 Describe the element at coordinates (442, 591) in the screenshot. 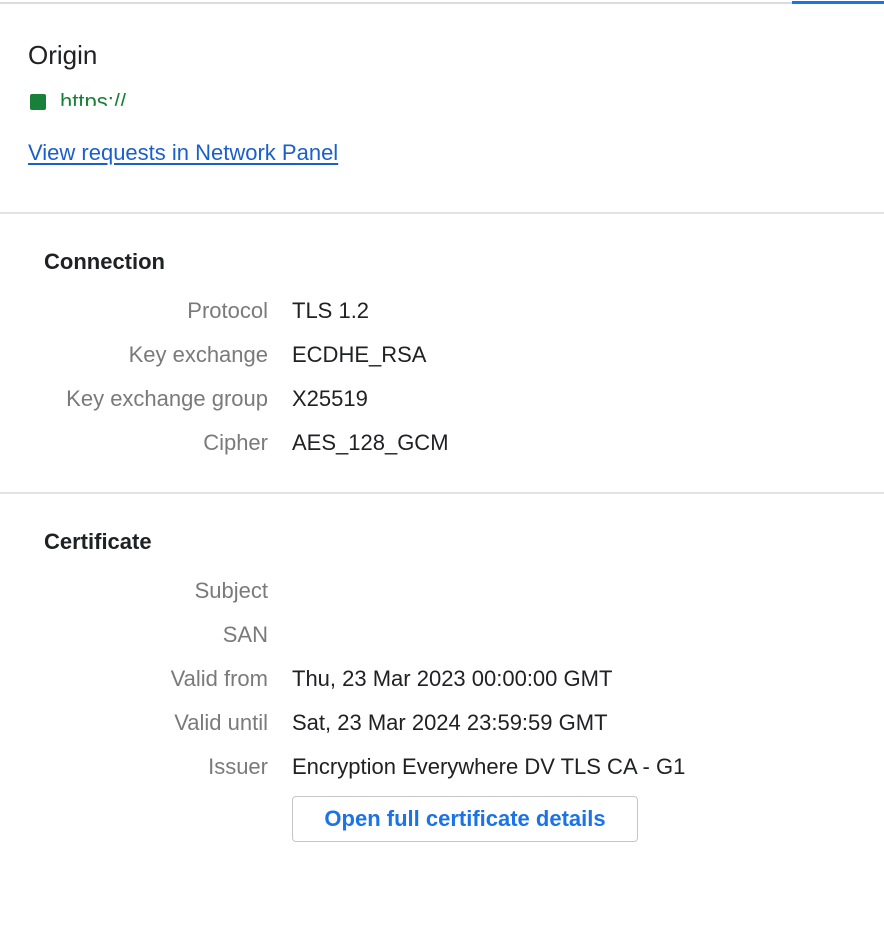

I see `detail-row-subject: Subject` at that location.